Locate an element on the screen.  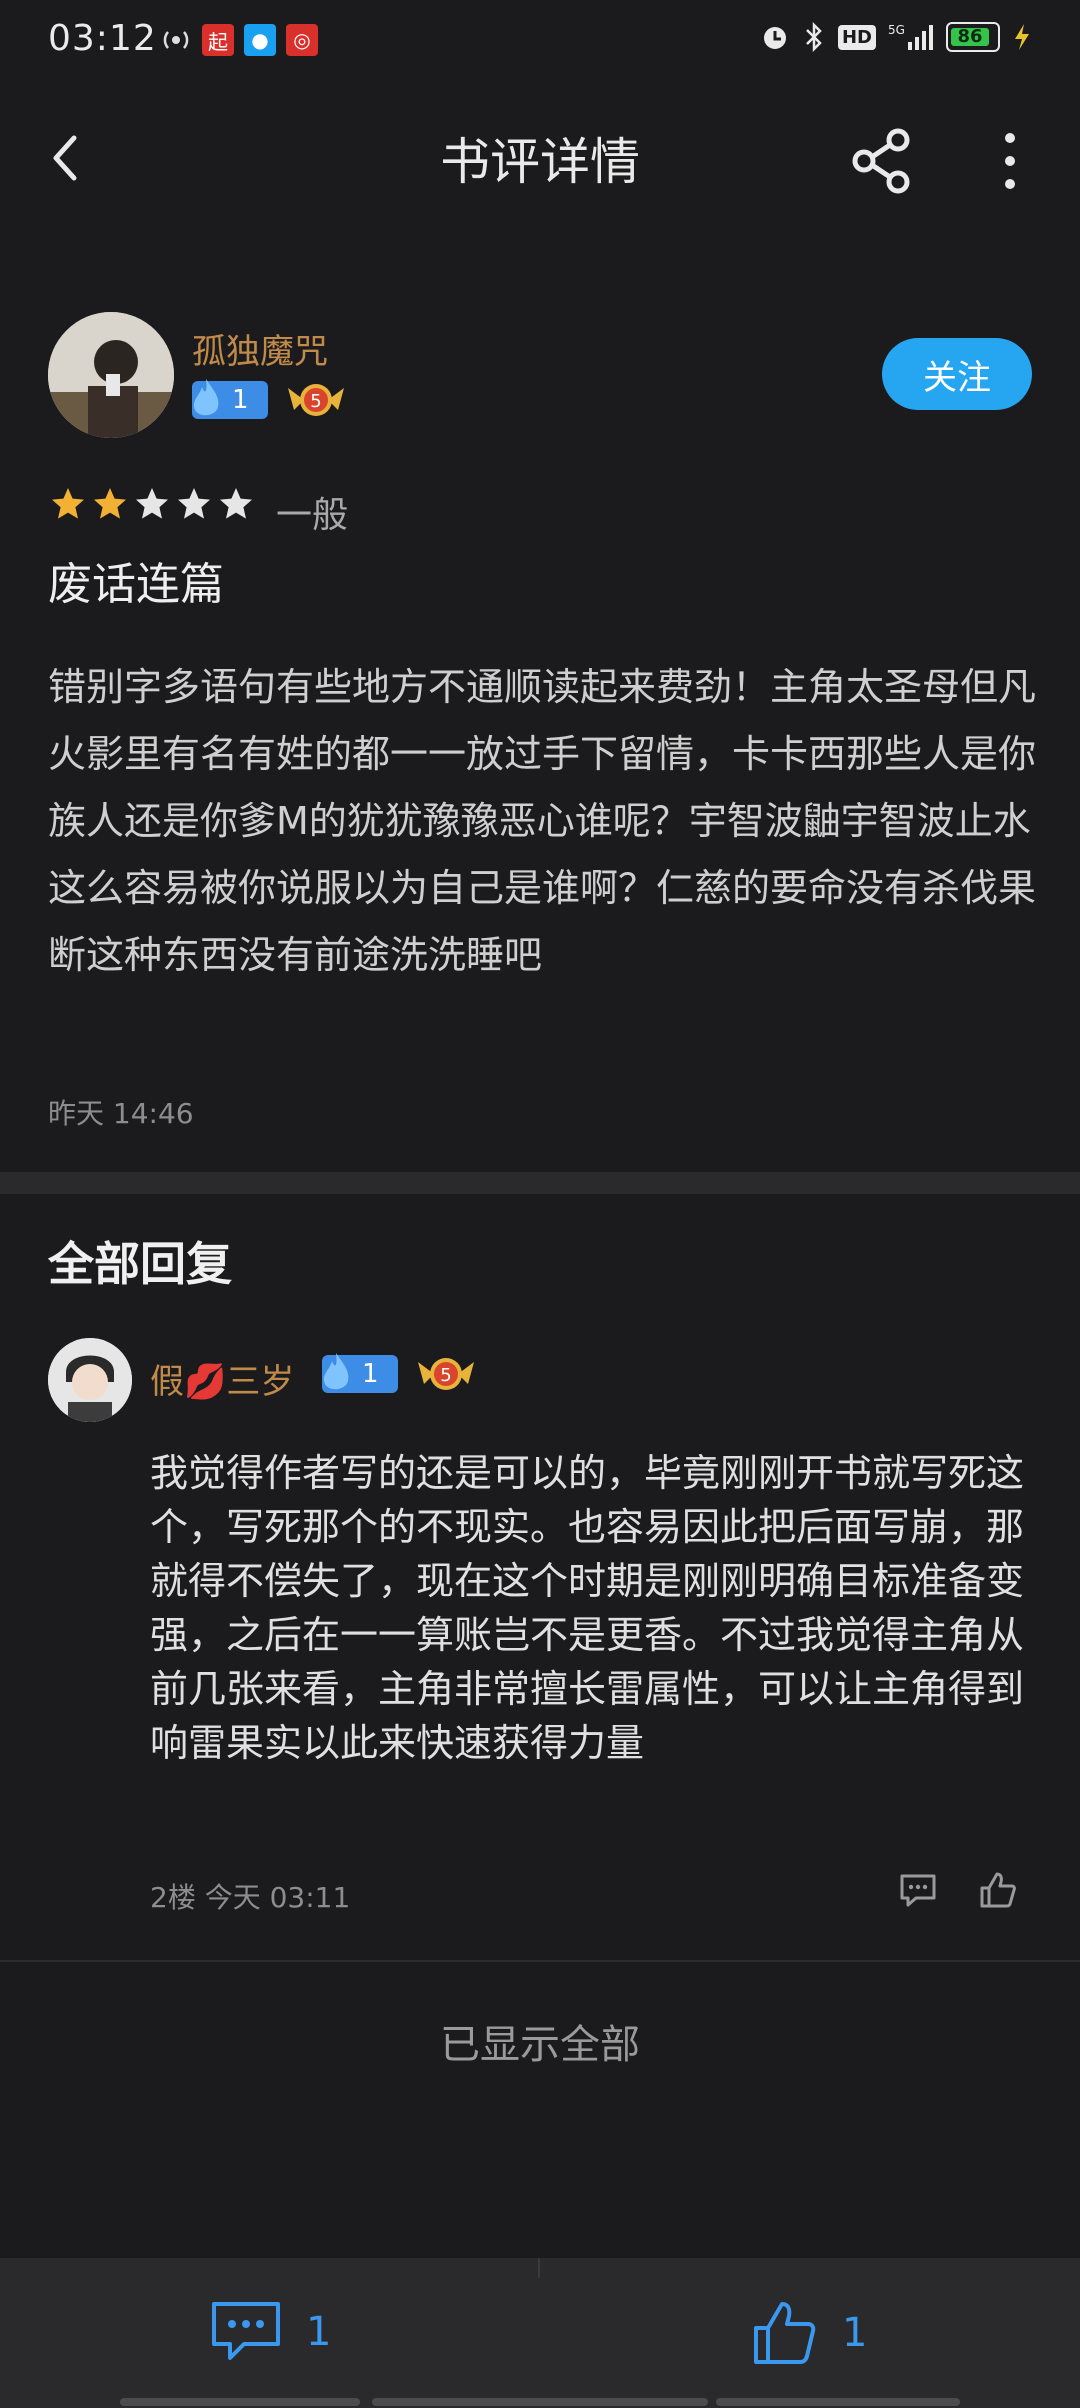
battery-icon: 86 is located at coordinates (973, 37).